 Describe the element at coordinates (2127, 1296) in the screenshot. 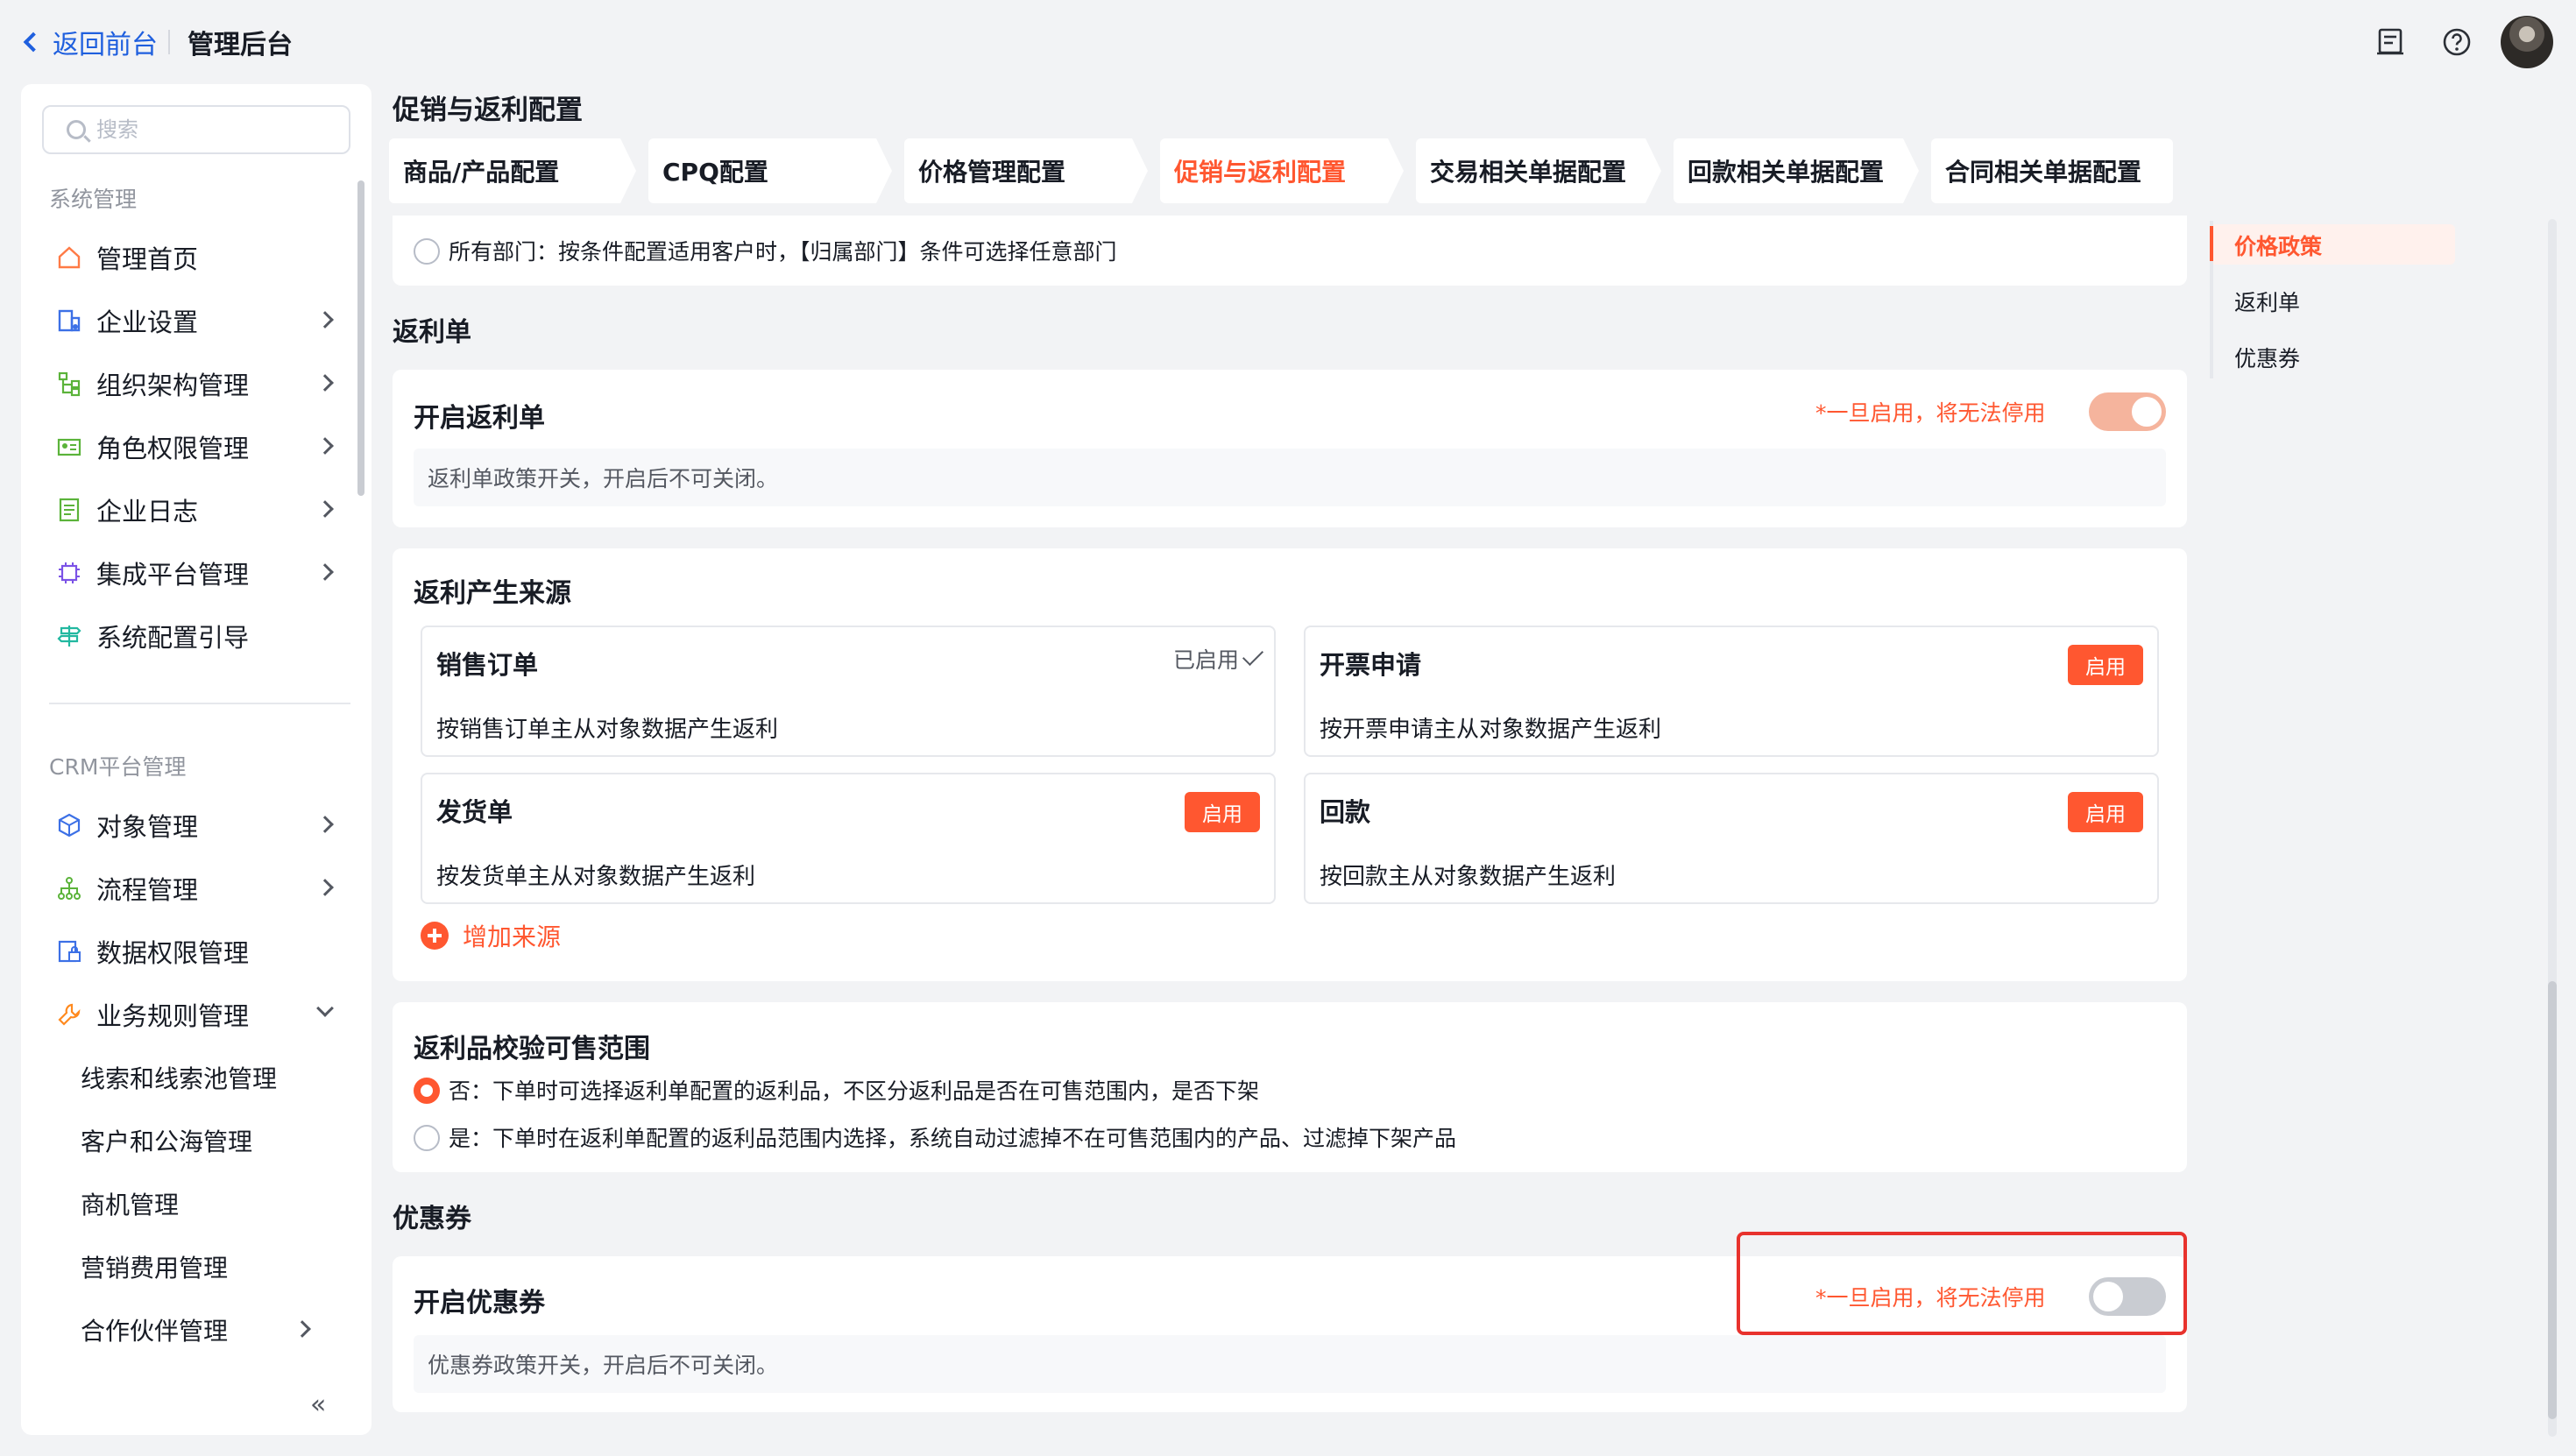

I see `coupon-toggle` at that location.